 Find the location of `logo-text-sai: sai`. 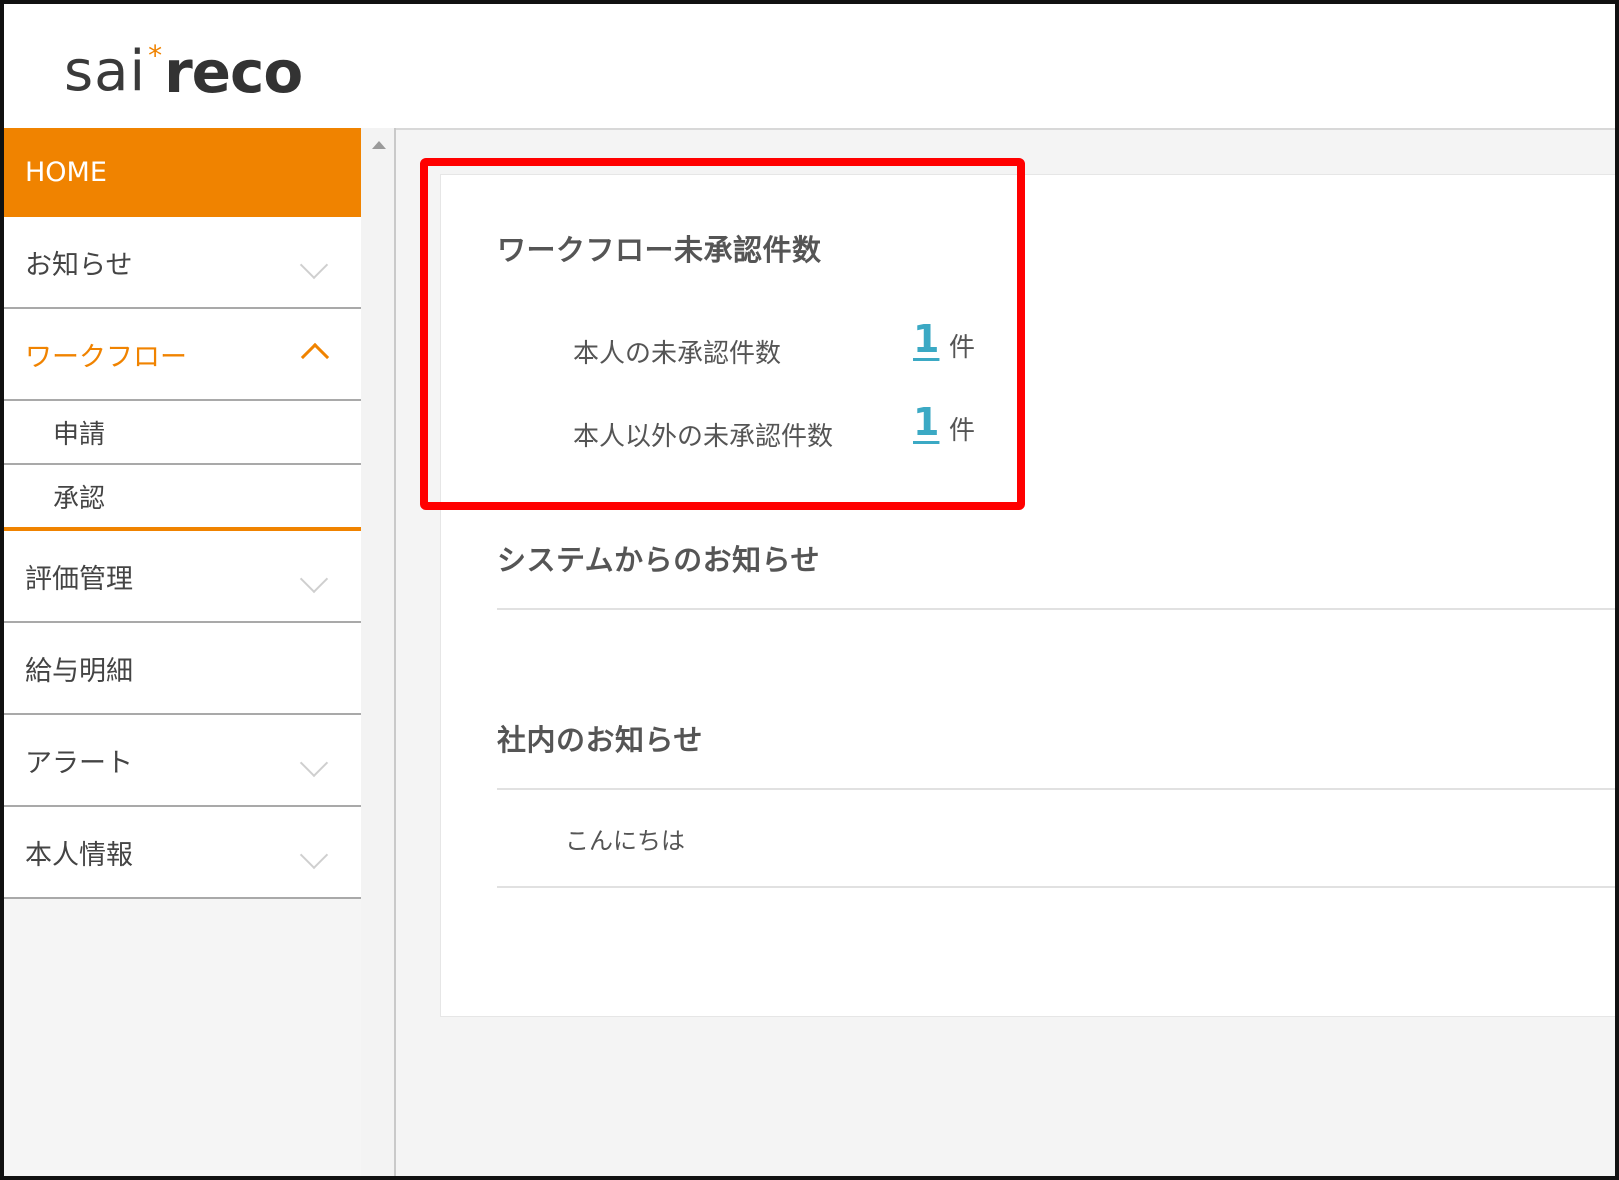

logo-text-sai: sai is located at coordinates (105, 71).